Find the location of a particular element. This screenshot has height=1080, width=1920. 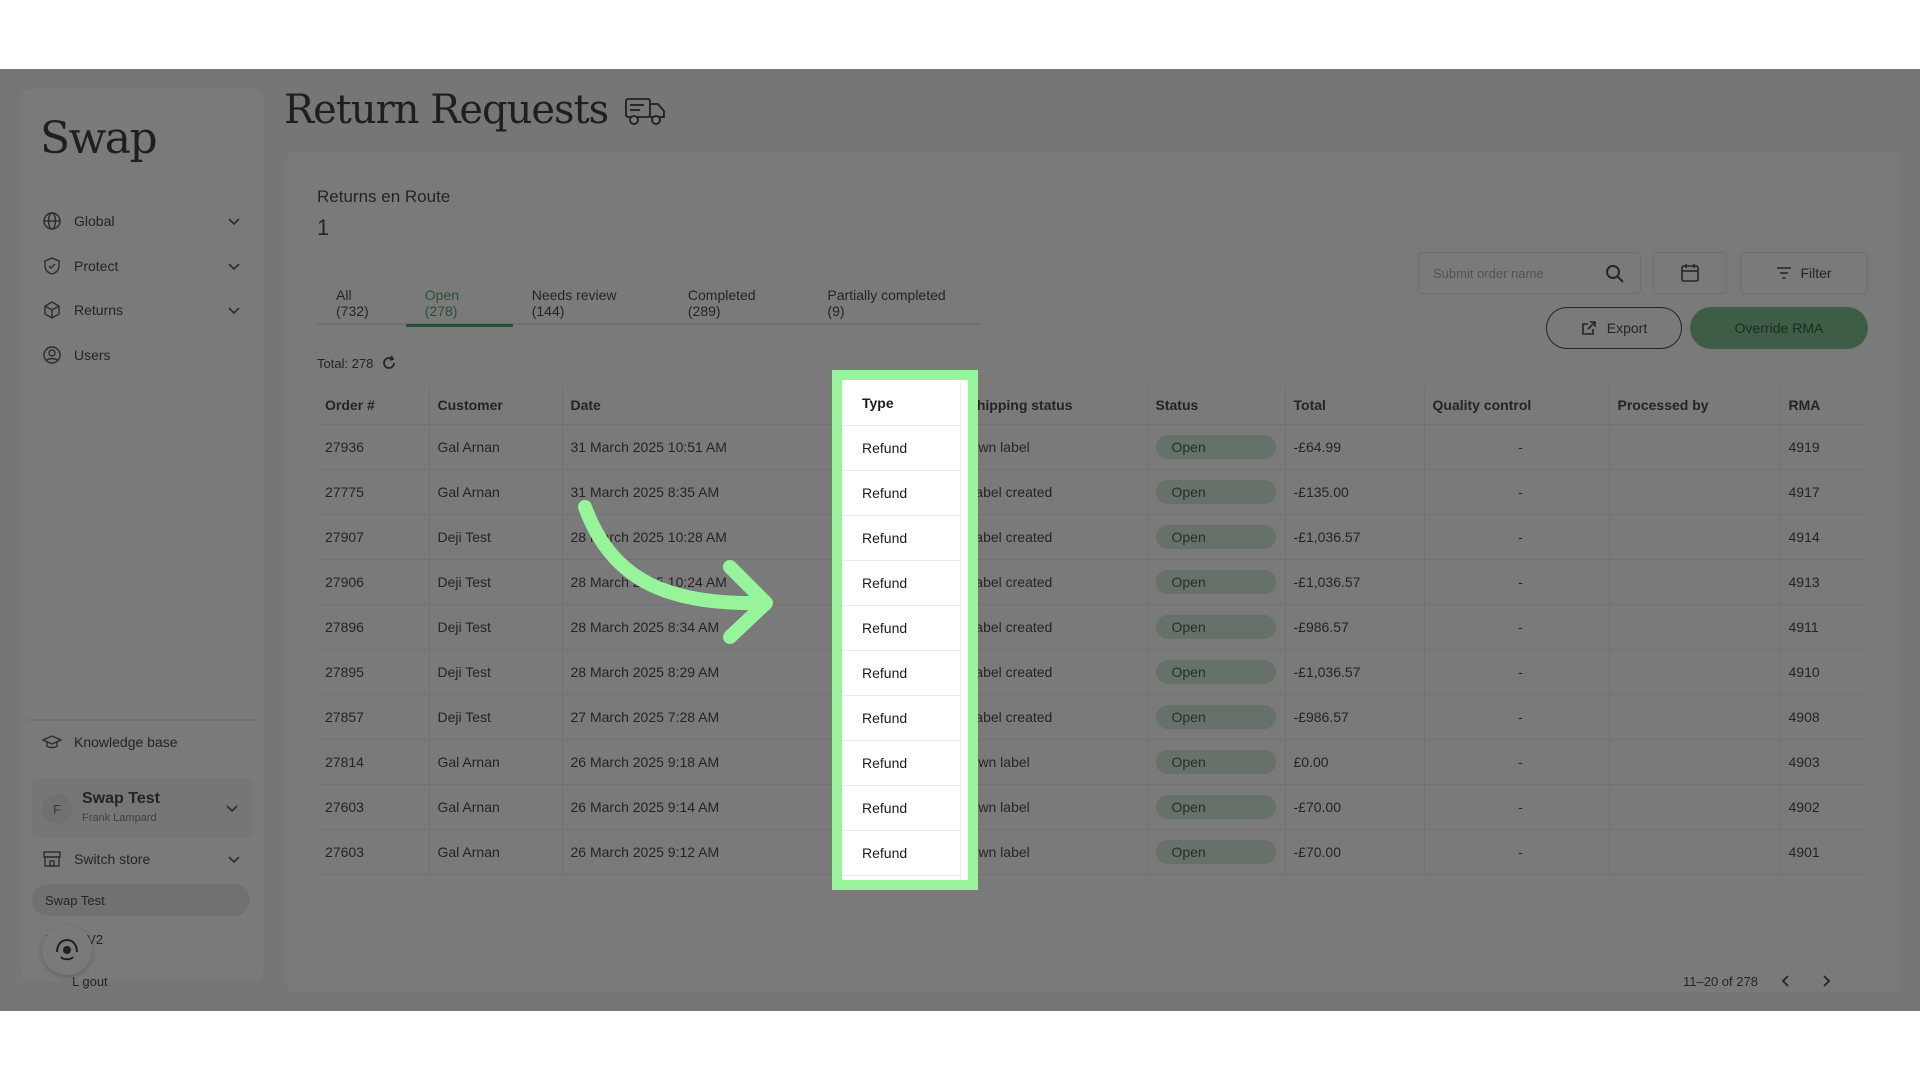

tab-all: All (732) is located at coordinates (361, 303).